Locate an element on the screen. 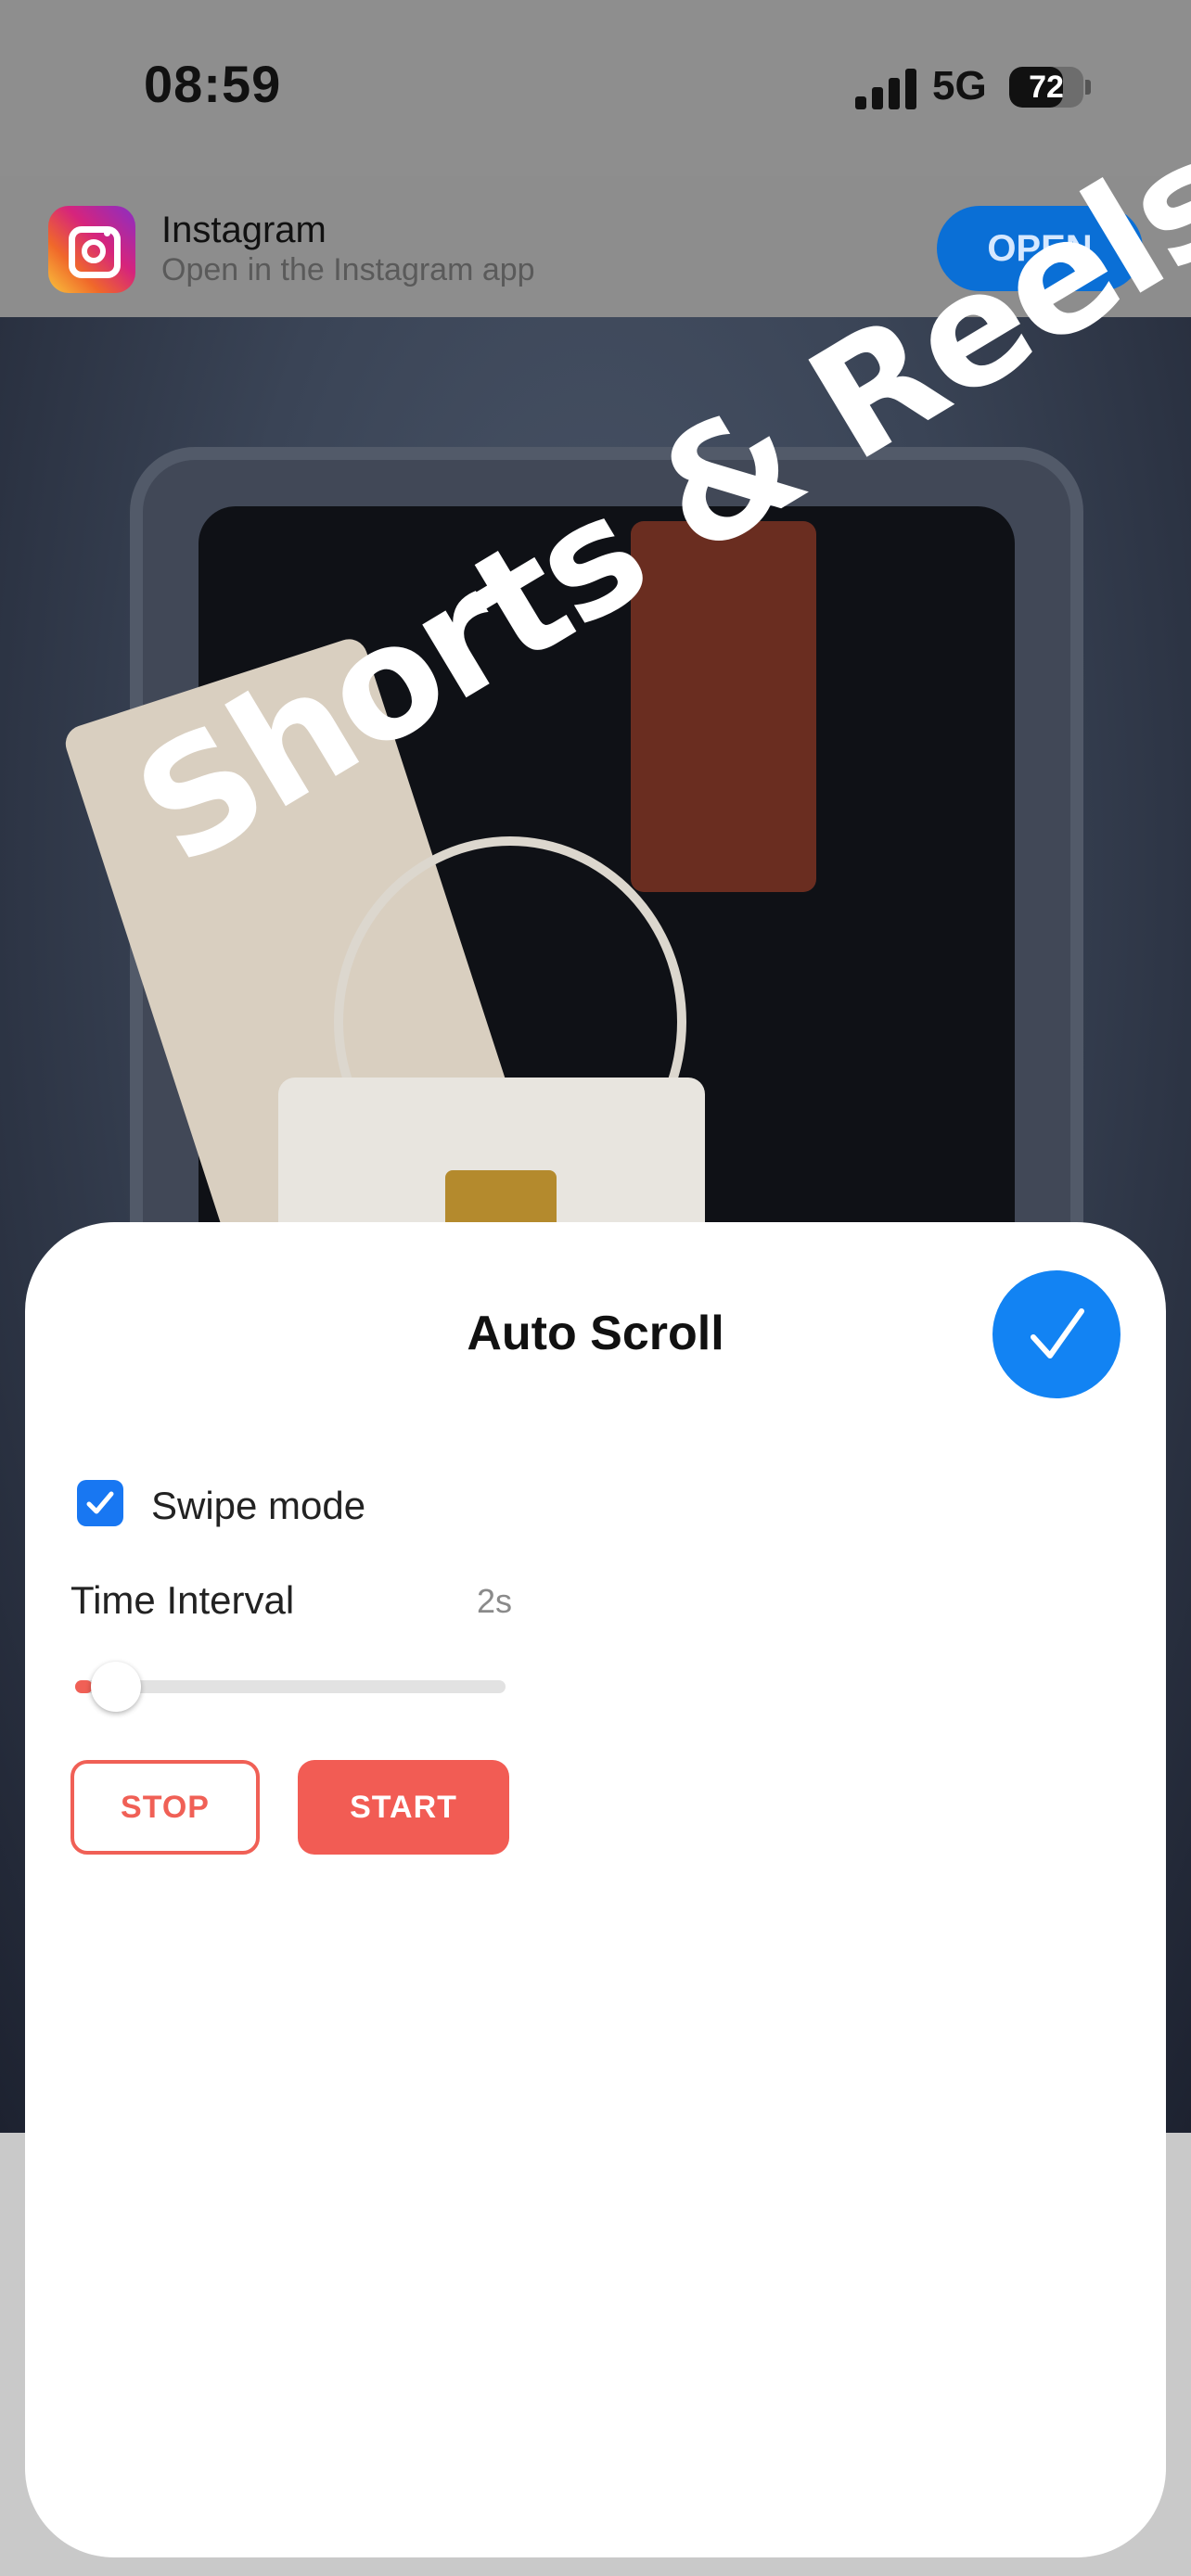 The width and height of the screenshot is (1191, 2576). battery-level: 72 is located at coordinates (1047, 87).